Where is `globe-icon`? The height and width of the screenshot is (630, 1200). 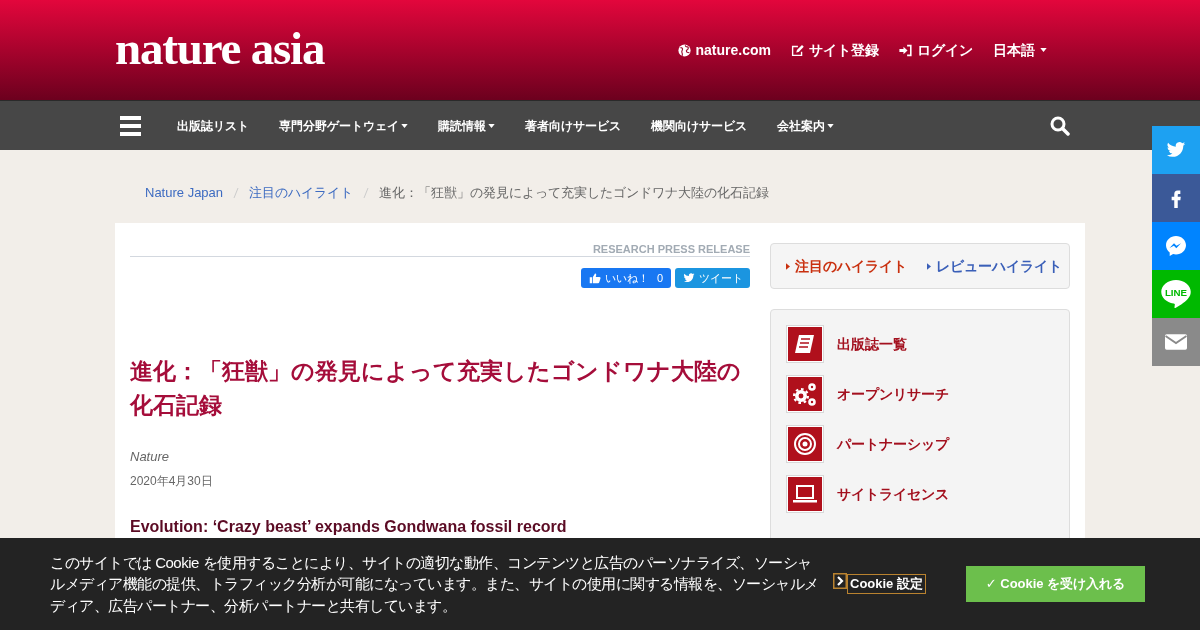
globe-icon is located at coordinates (684, 50).